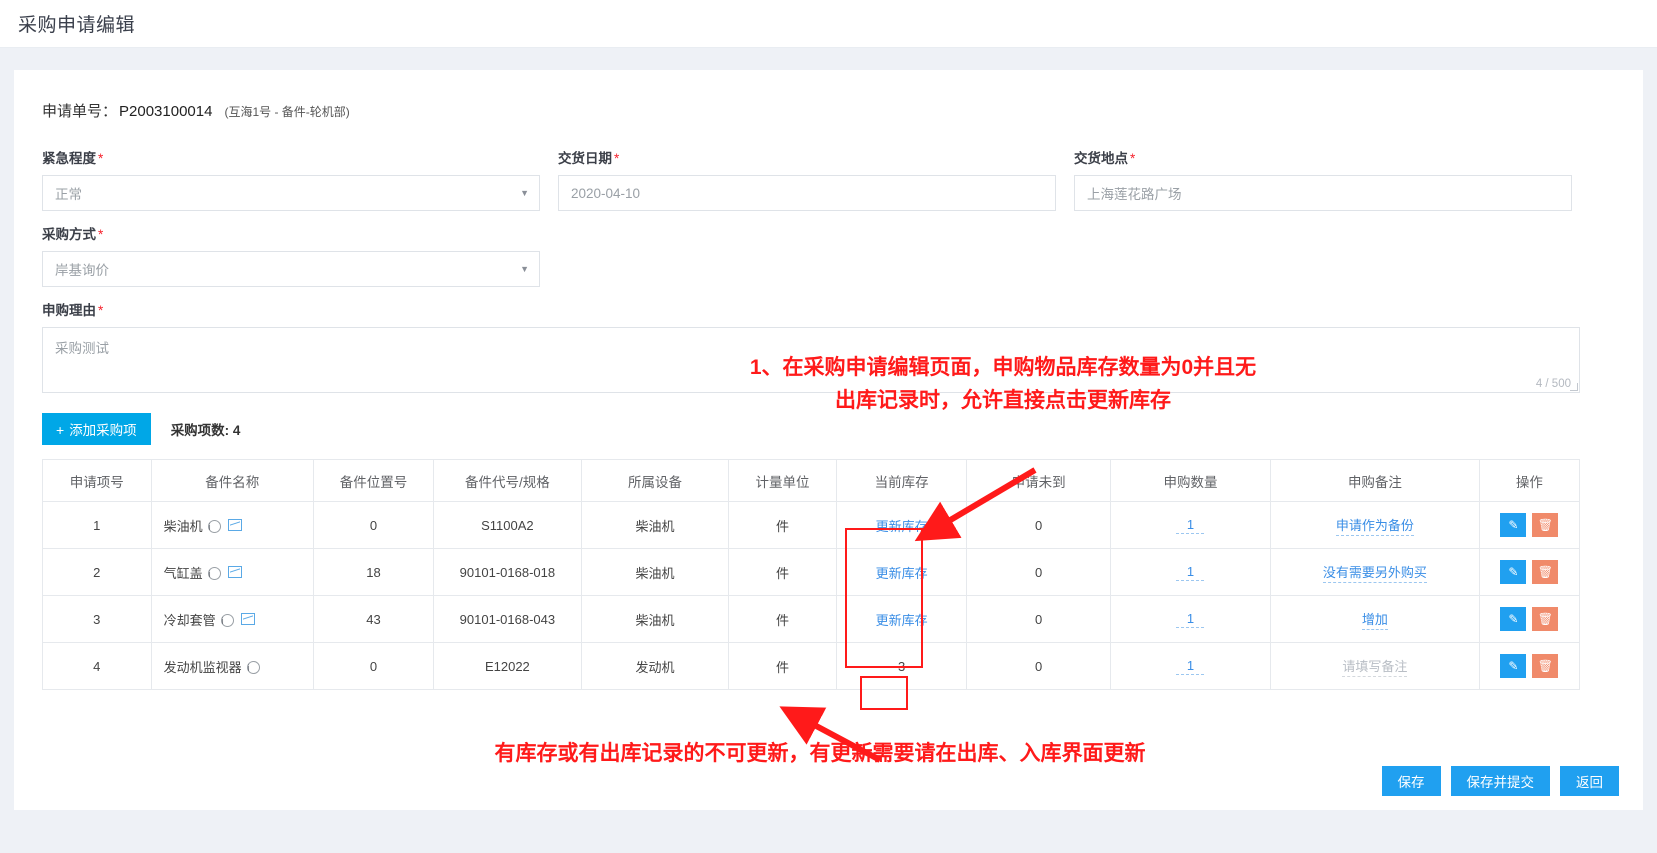 This screenshot has height=853, width=1657. What do you see at coordinates (655, 480) in the screenshot?
I see `column-header-equipment: 所属设备` at bounding box center [655, 480].